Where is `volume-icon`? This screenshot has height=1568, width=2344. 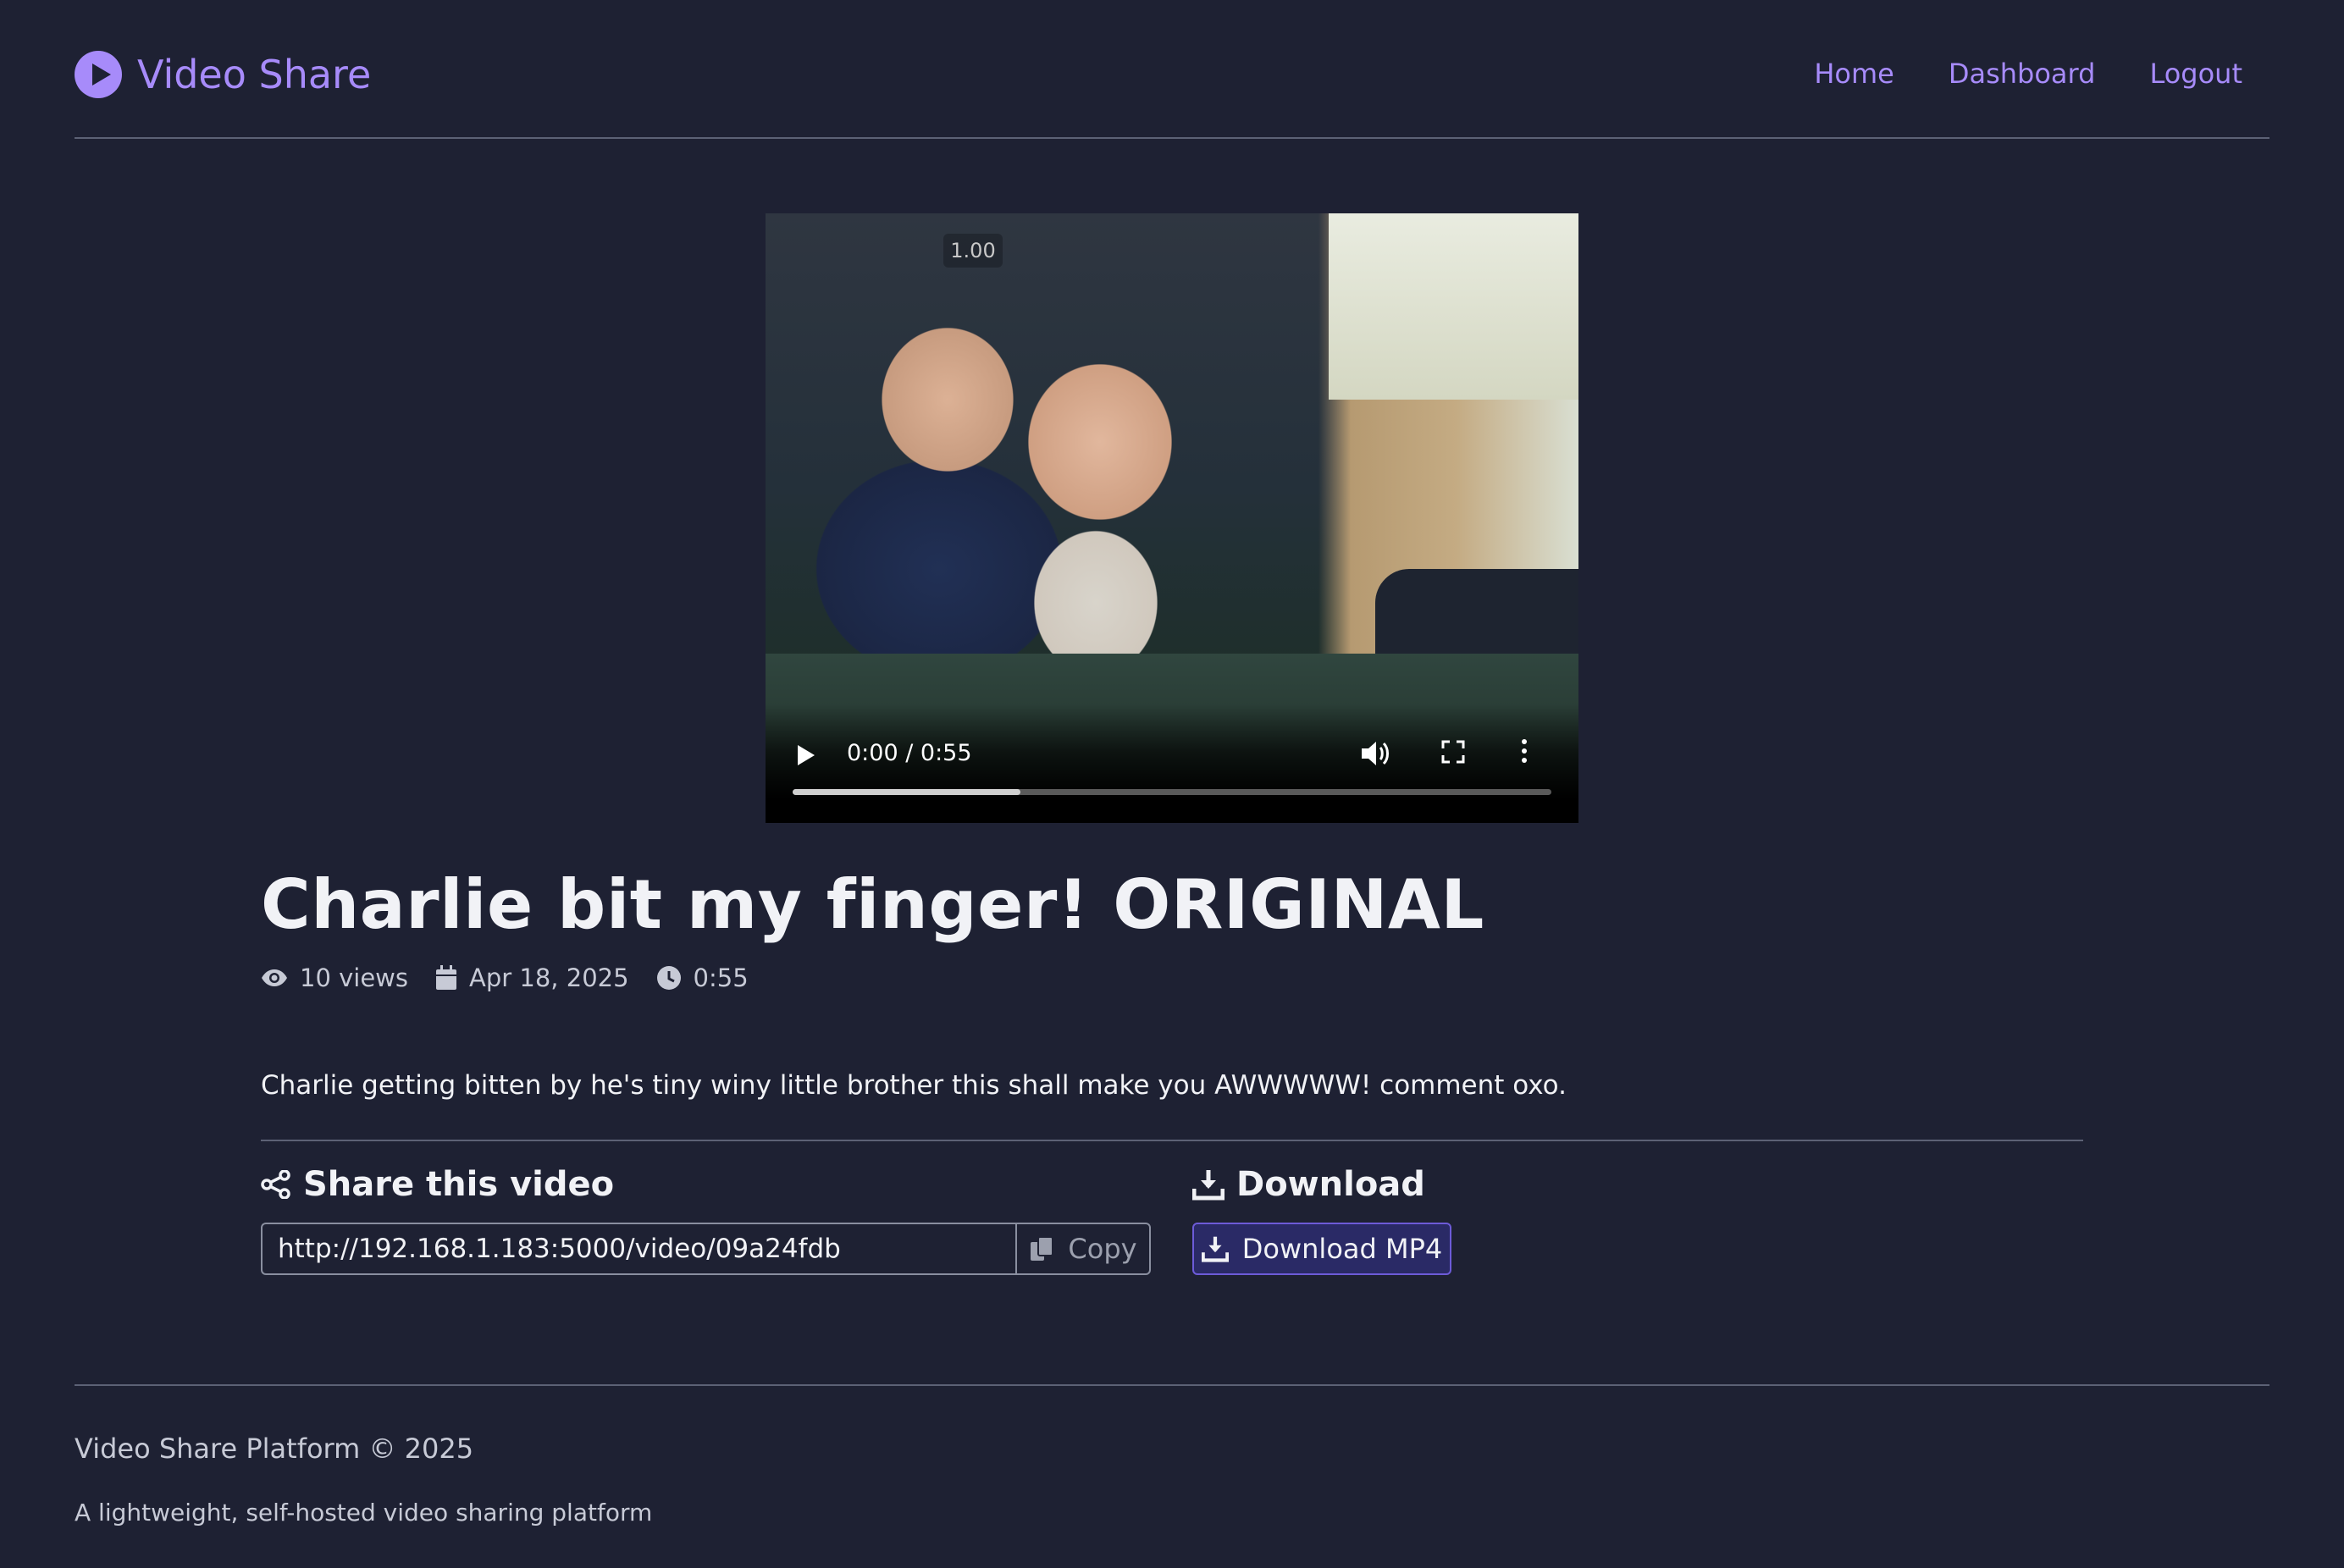 volume-icon is located at coordinates (1375, 753).